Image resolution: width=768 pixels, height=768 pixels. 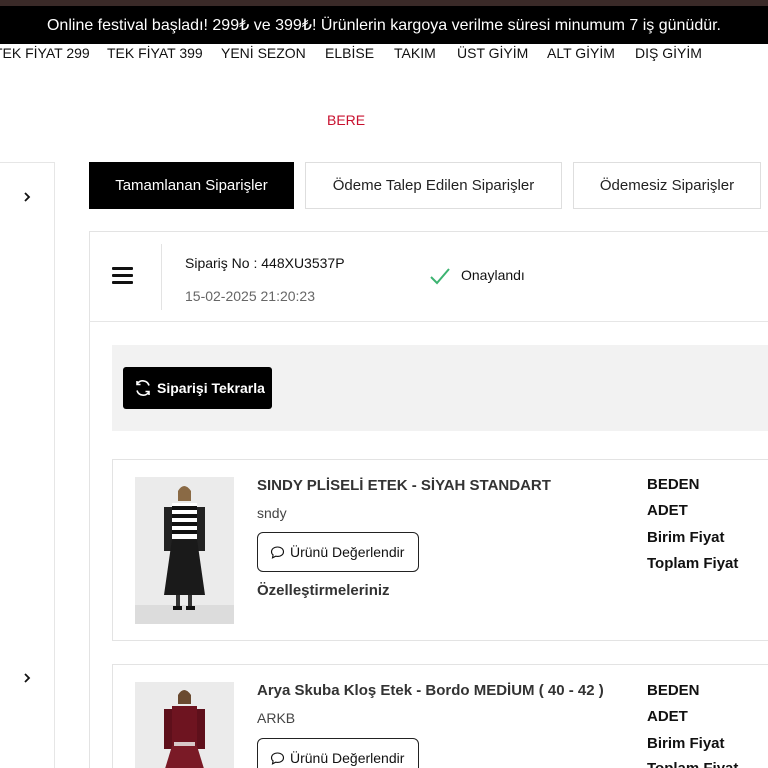 What do you see at coordinates (27, 465) in the screenshot?
I see `account-sidebar` at bounding box center [27, 465].